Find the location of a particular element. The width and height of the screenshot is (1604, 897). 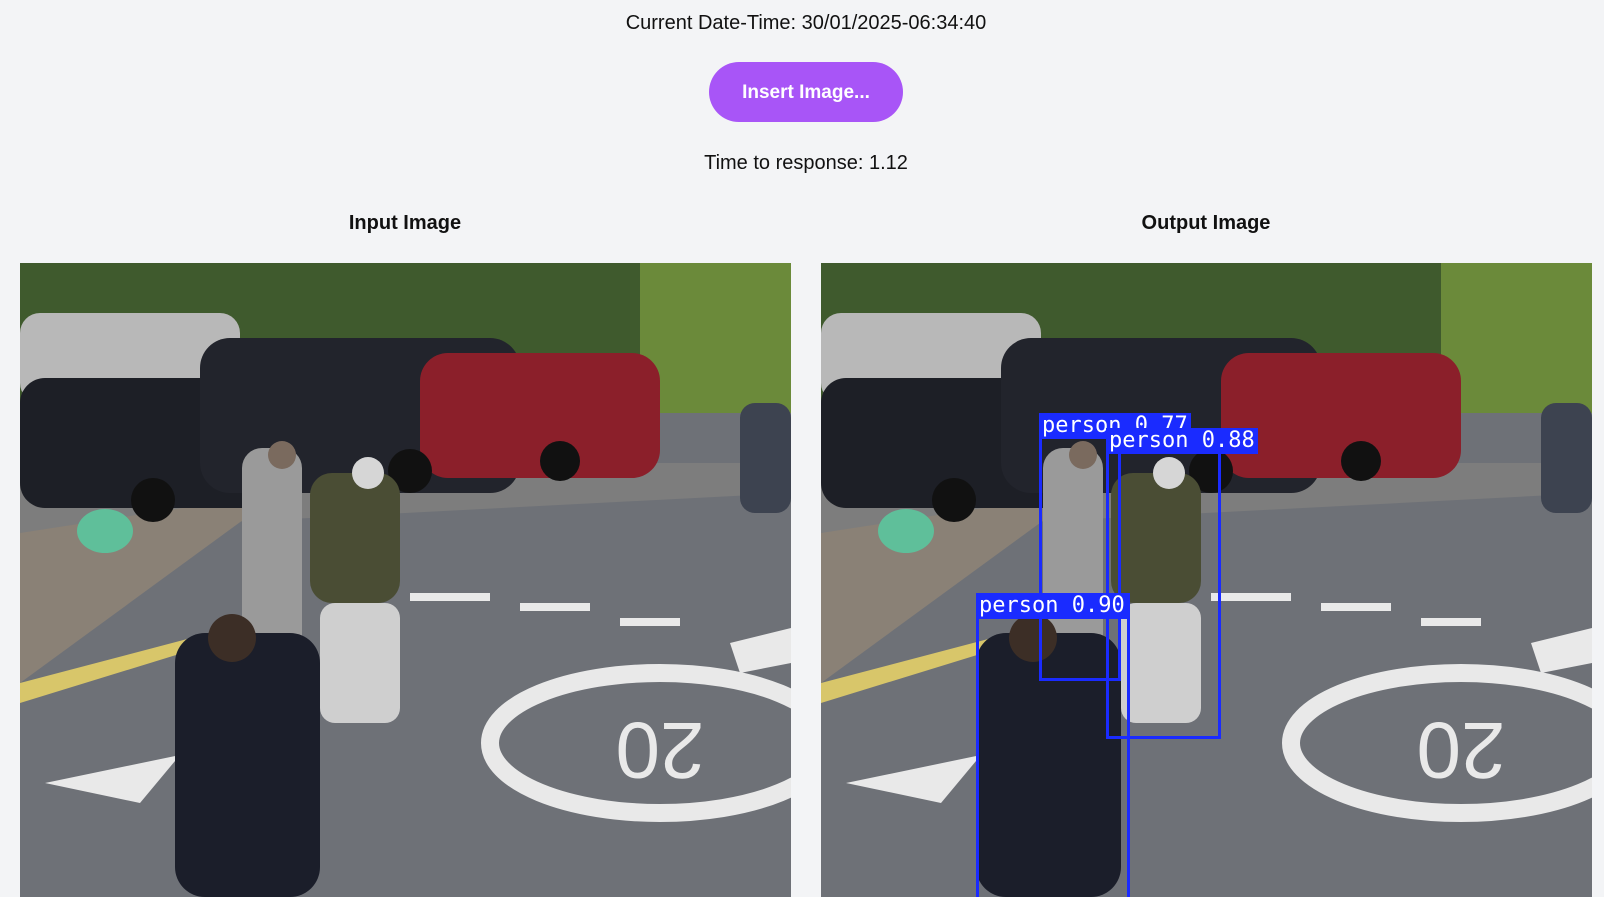

output-image-title: Output Image is located at coordinates (1206, 223).